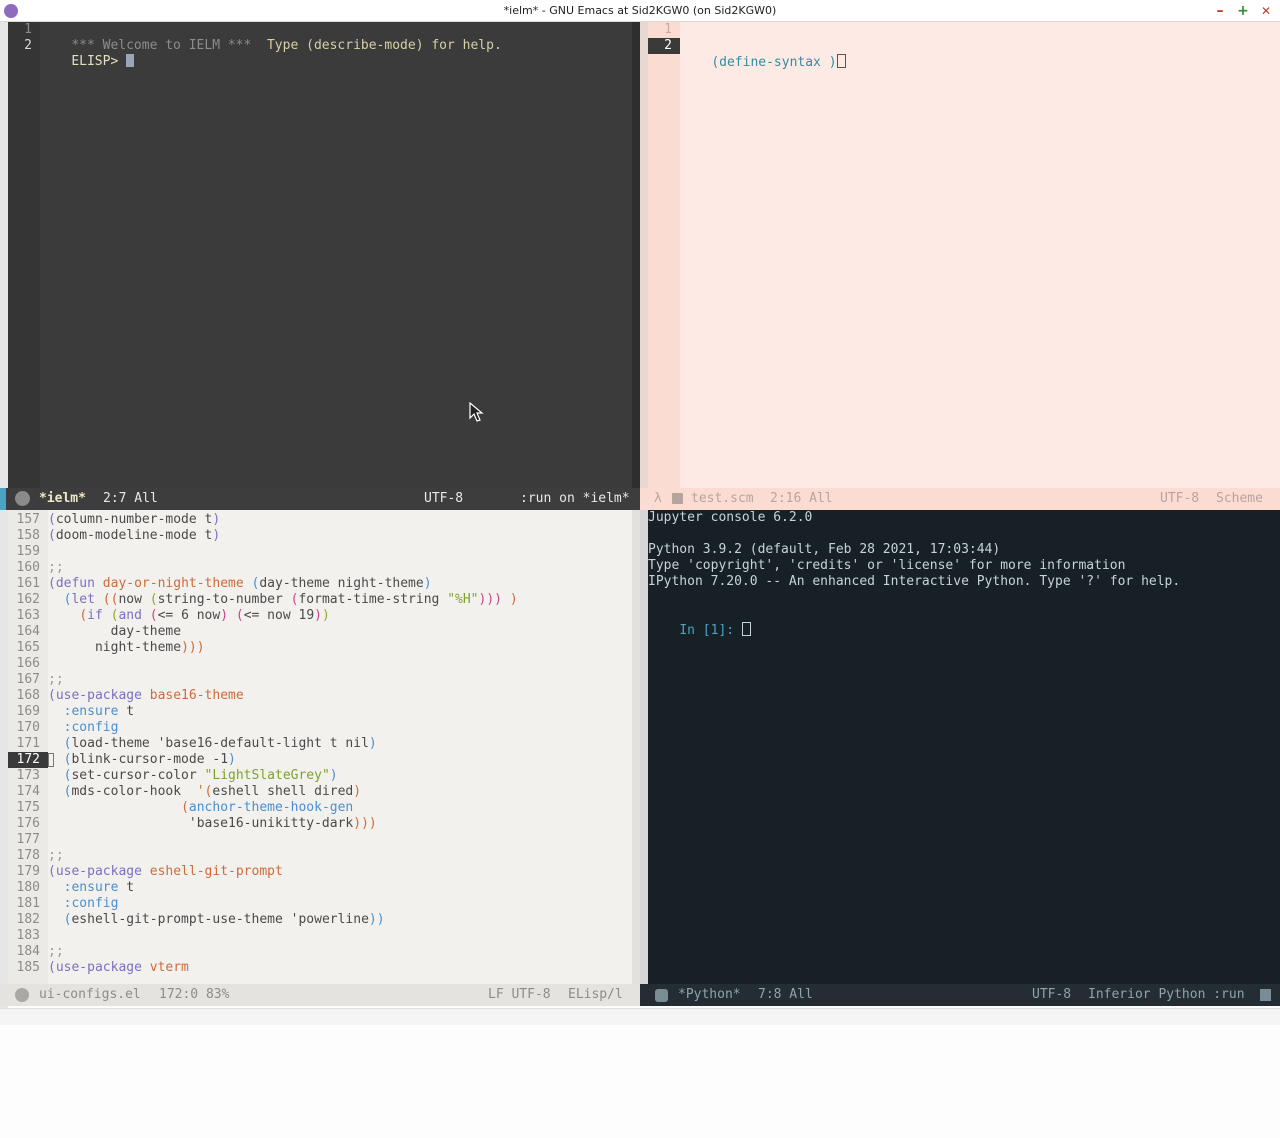 The image size is (1280, 1138). Describe the element at coordinates (722, 499) in the screenshot. I see `buffer-name: test.scm` at that location.